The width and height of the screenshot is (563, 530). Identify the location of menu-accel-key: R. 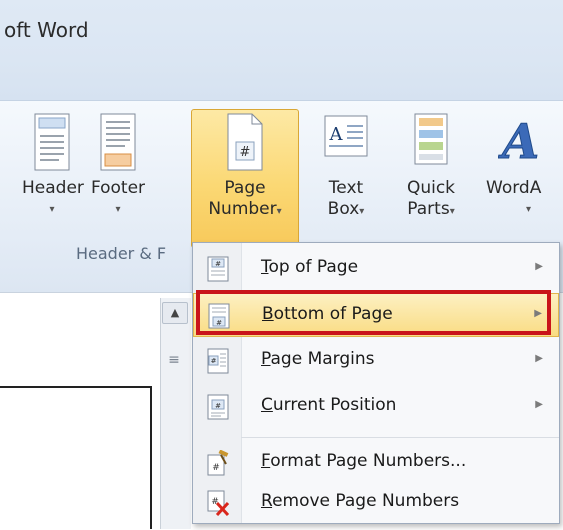
(267, 501).